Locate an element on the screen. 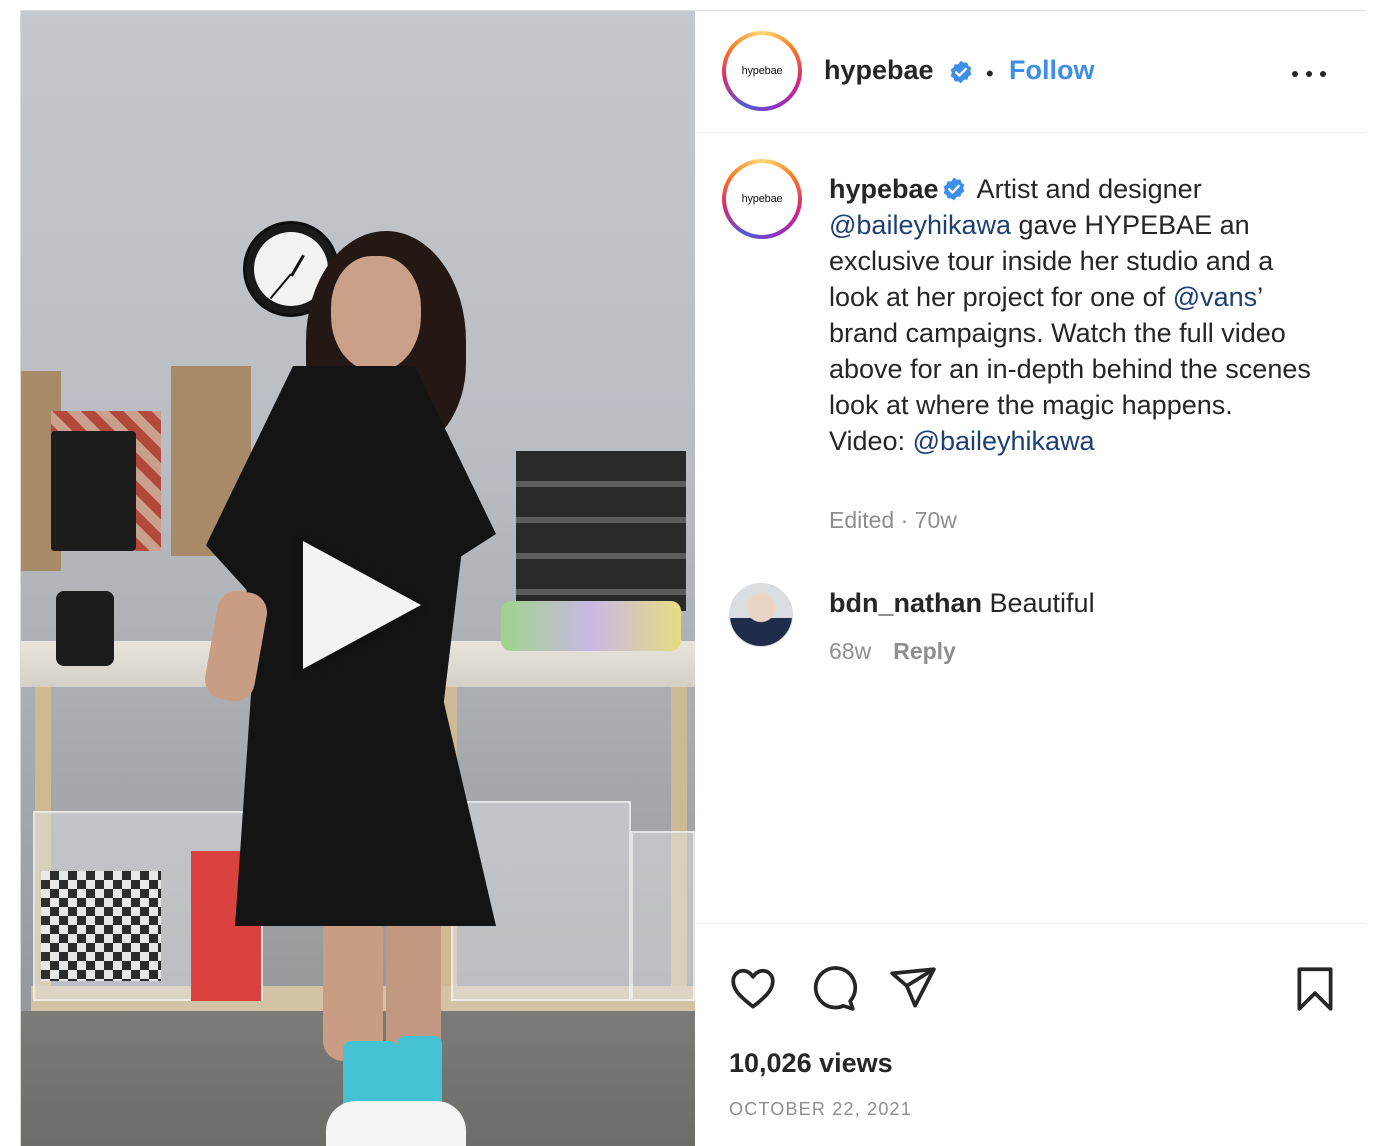 The width and height of the screenshot is (1386, 1146). comment-text: Beautiful is located at coordinates (1038, 603).